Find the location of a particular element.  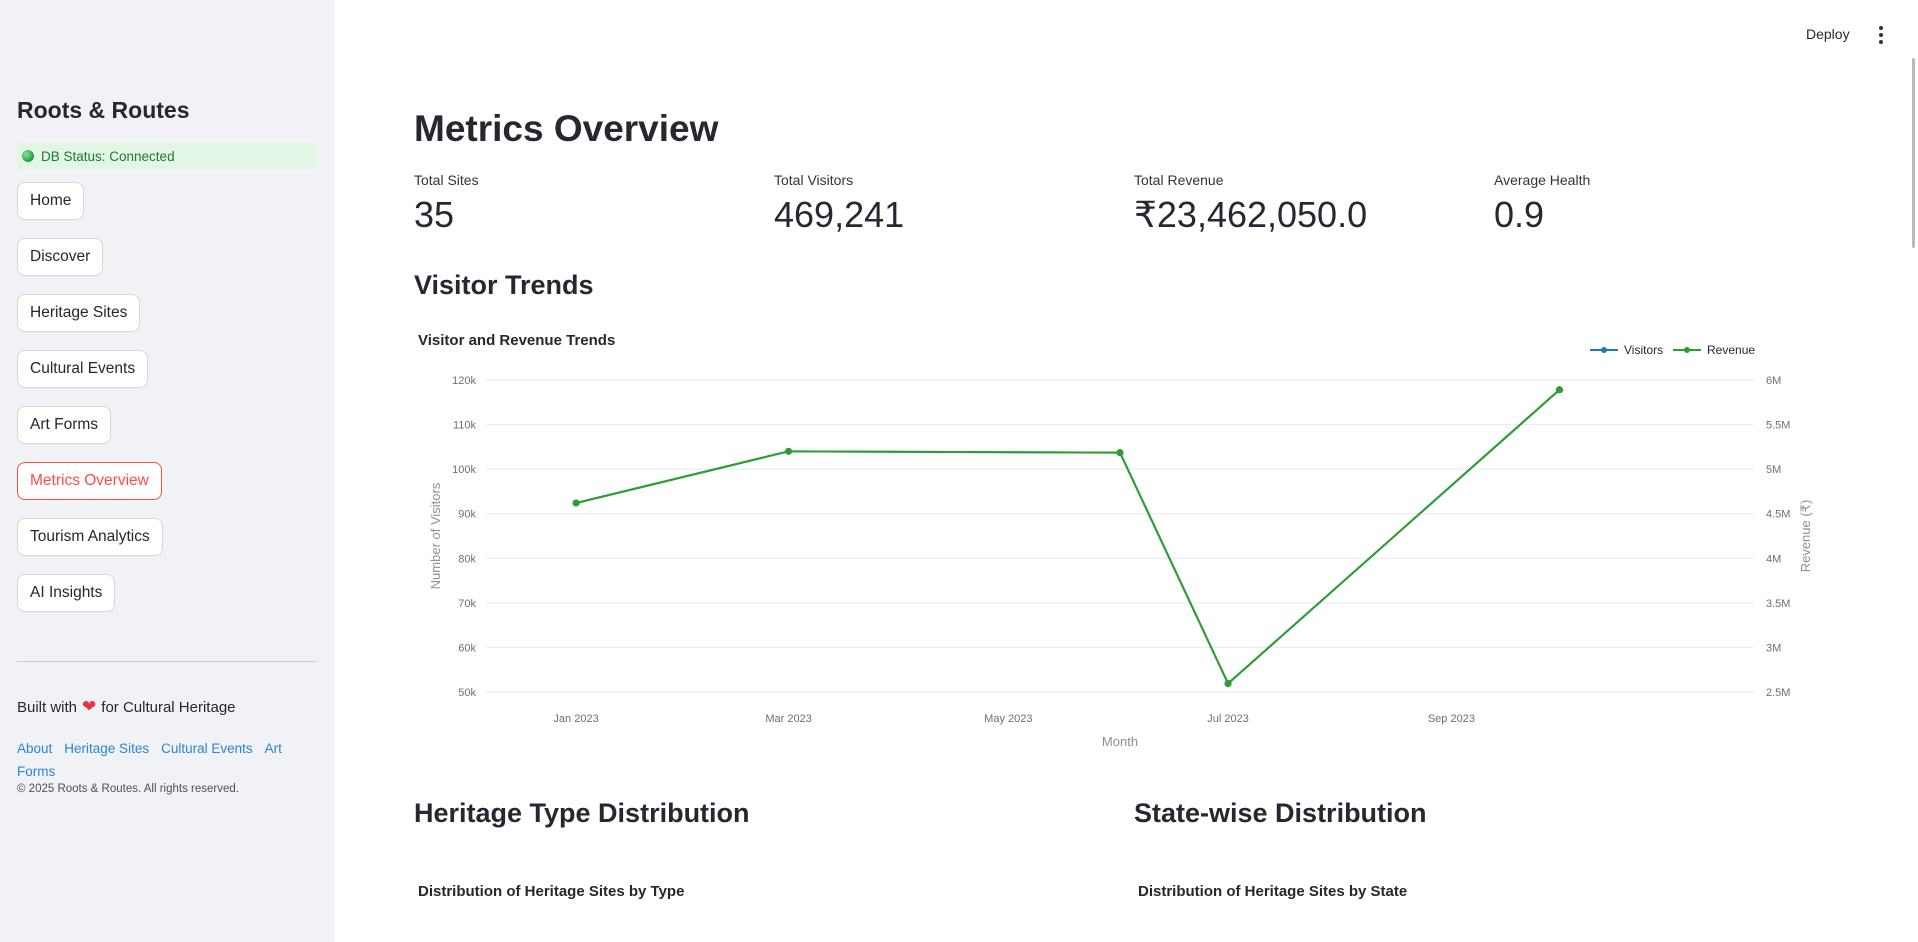

heritage-type-chart-title: Distribution of Heritage Sites by Type is located at coordinates (551, 891).